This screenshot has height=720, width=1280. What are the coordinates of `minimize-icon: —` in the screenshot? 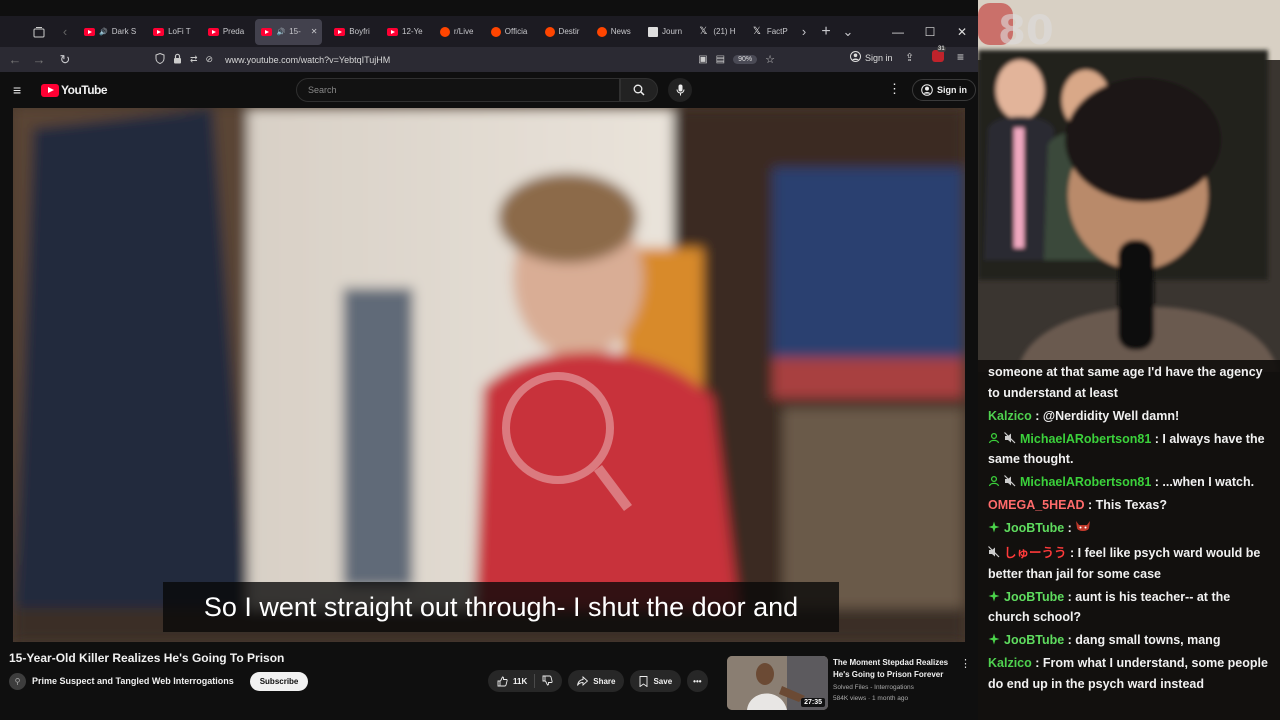 It's located at (898, 31).